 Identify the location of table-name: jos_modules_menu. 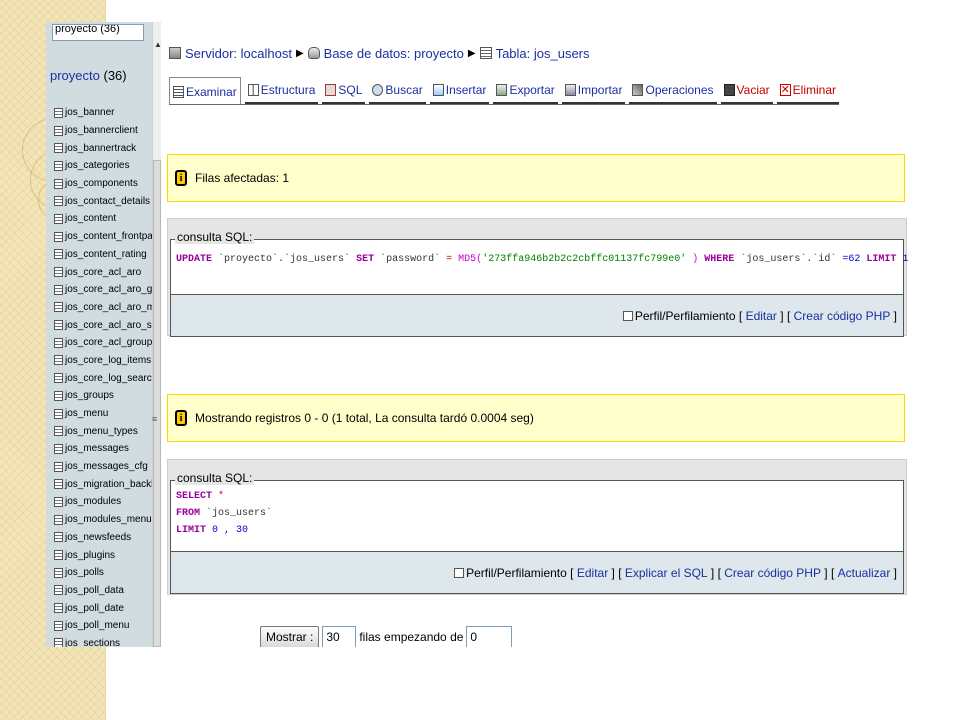
(108, 519).